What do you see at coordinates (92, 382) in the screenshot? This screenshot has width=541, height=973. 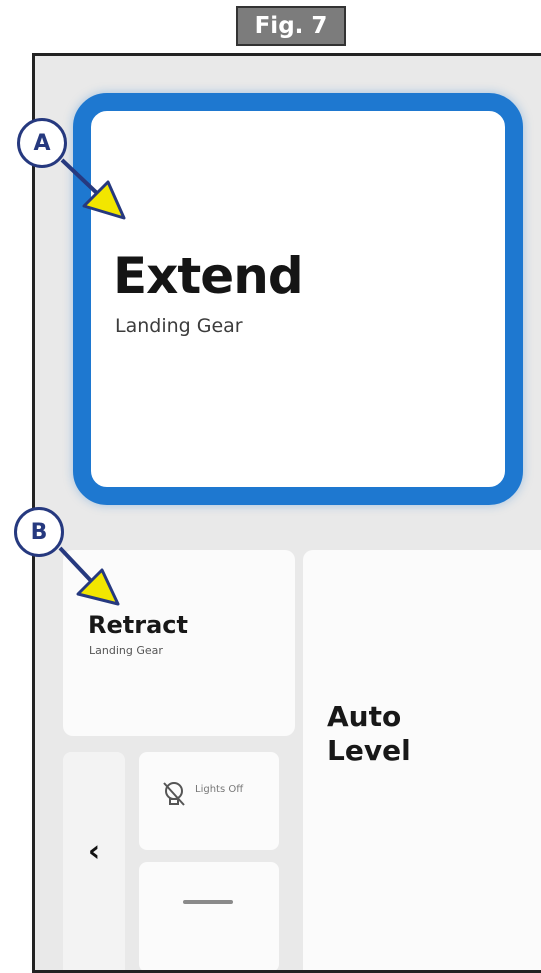 I see `callout-arrows` at bounding box center [92, 382].